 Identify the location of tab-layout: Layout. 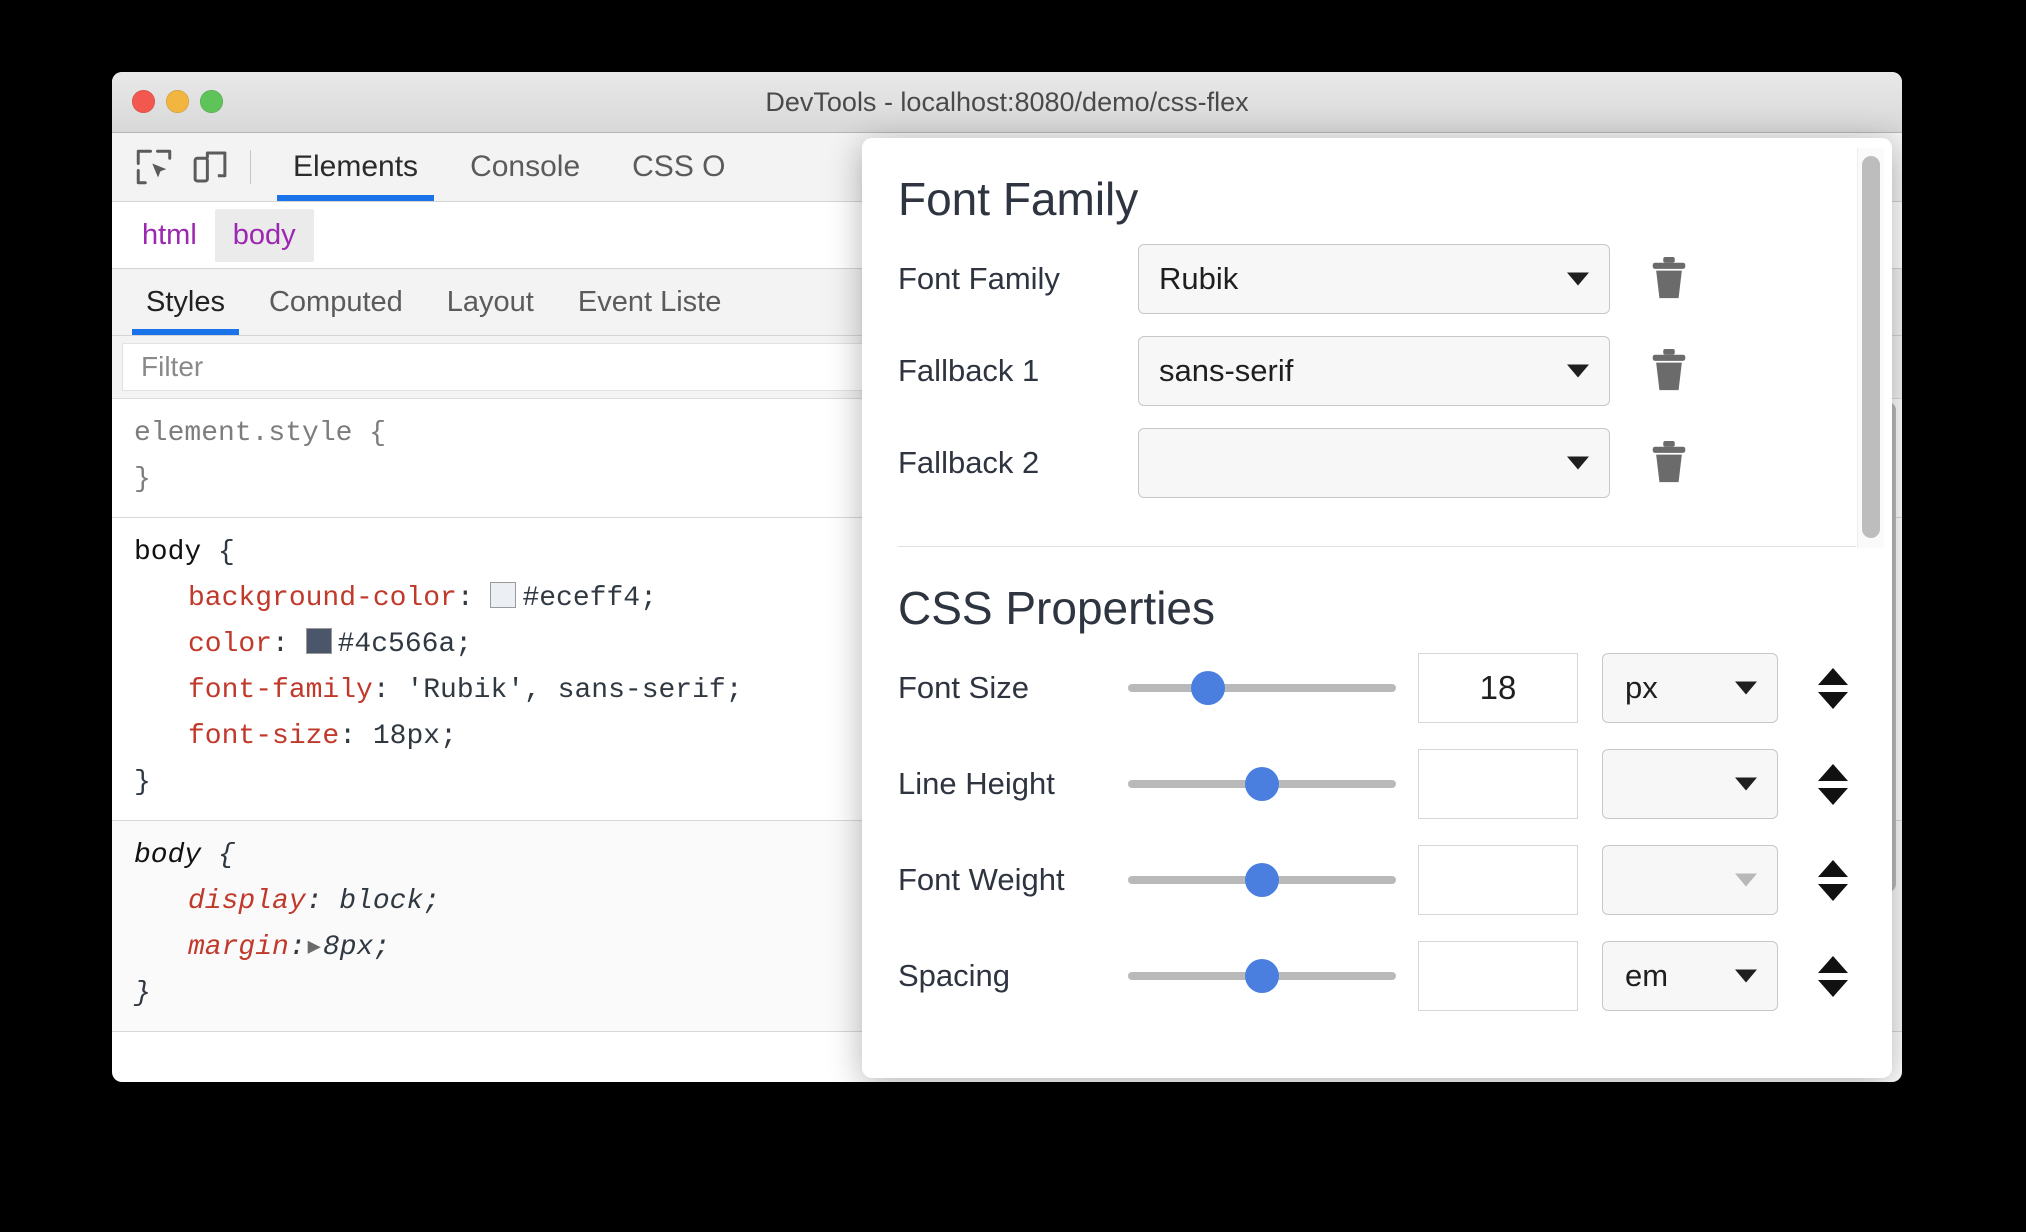
(490, 302).